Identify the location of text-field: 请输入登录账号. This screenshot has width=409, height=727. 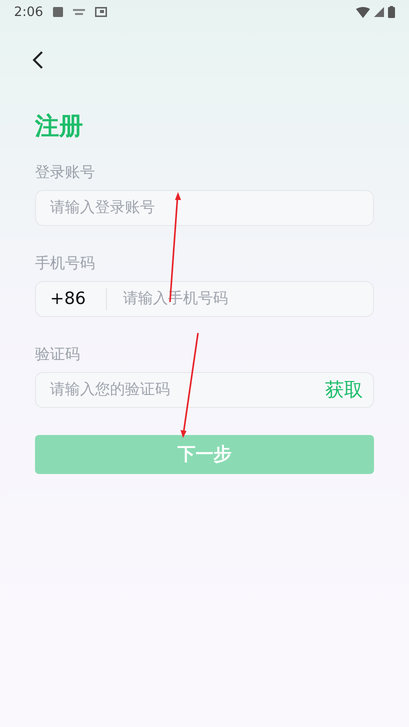
(204, 208).